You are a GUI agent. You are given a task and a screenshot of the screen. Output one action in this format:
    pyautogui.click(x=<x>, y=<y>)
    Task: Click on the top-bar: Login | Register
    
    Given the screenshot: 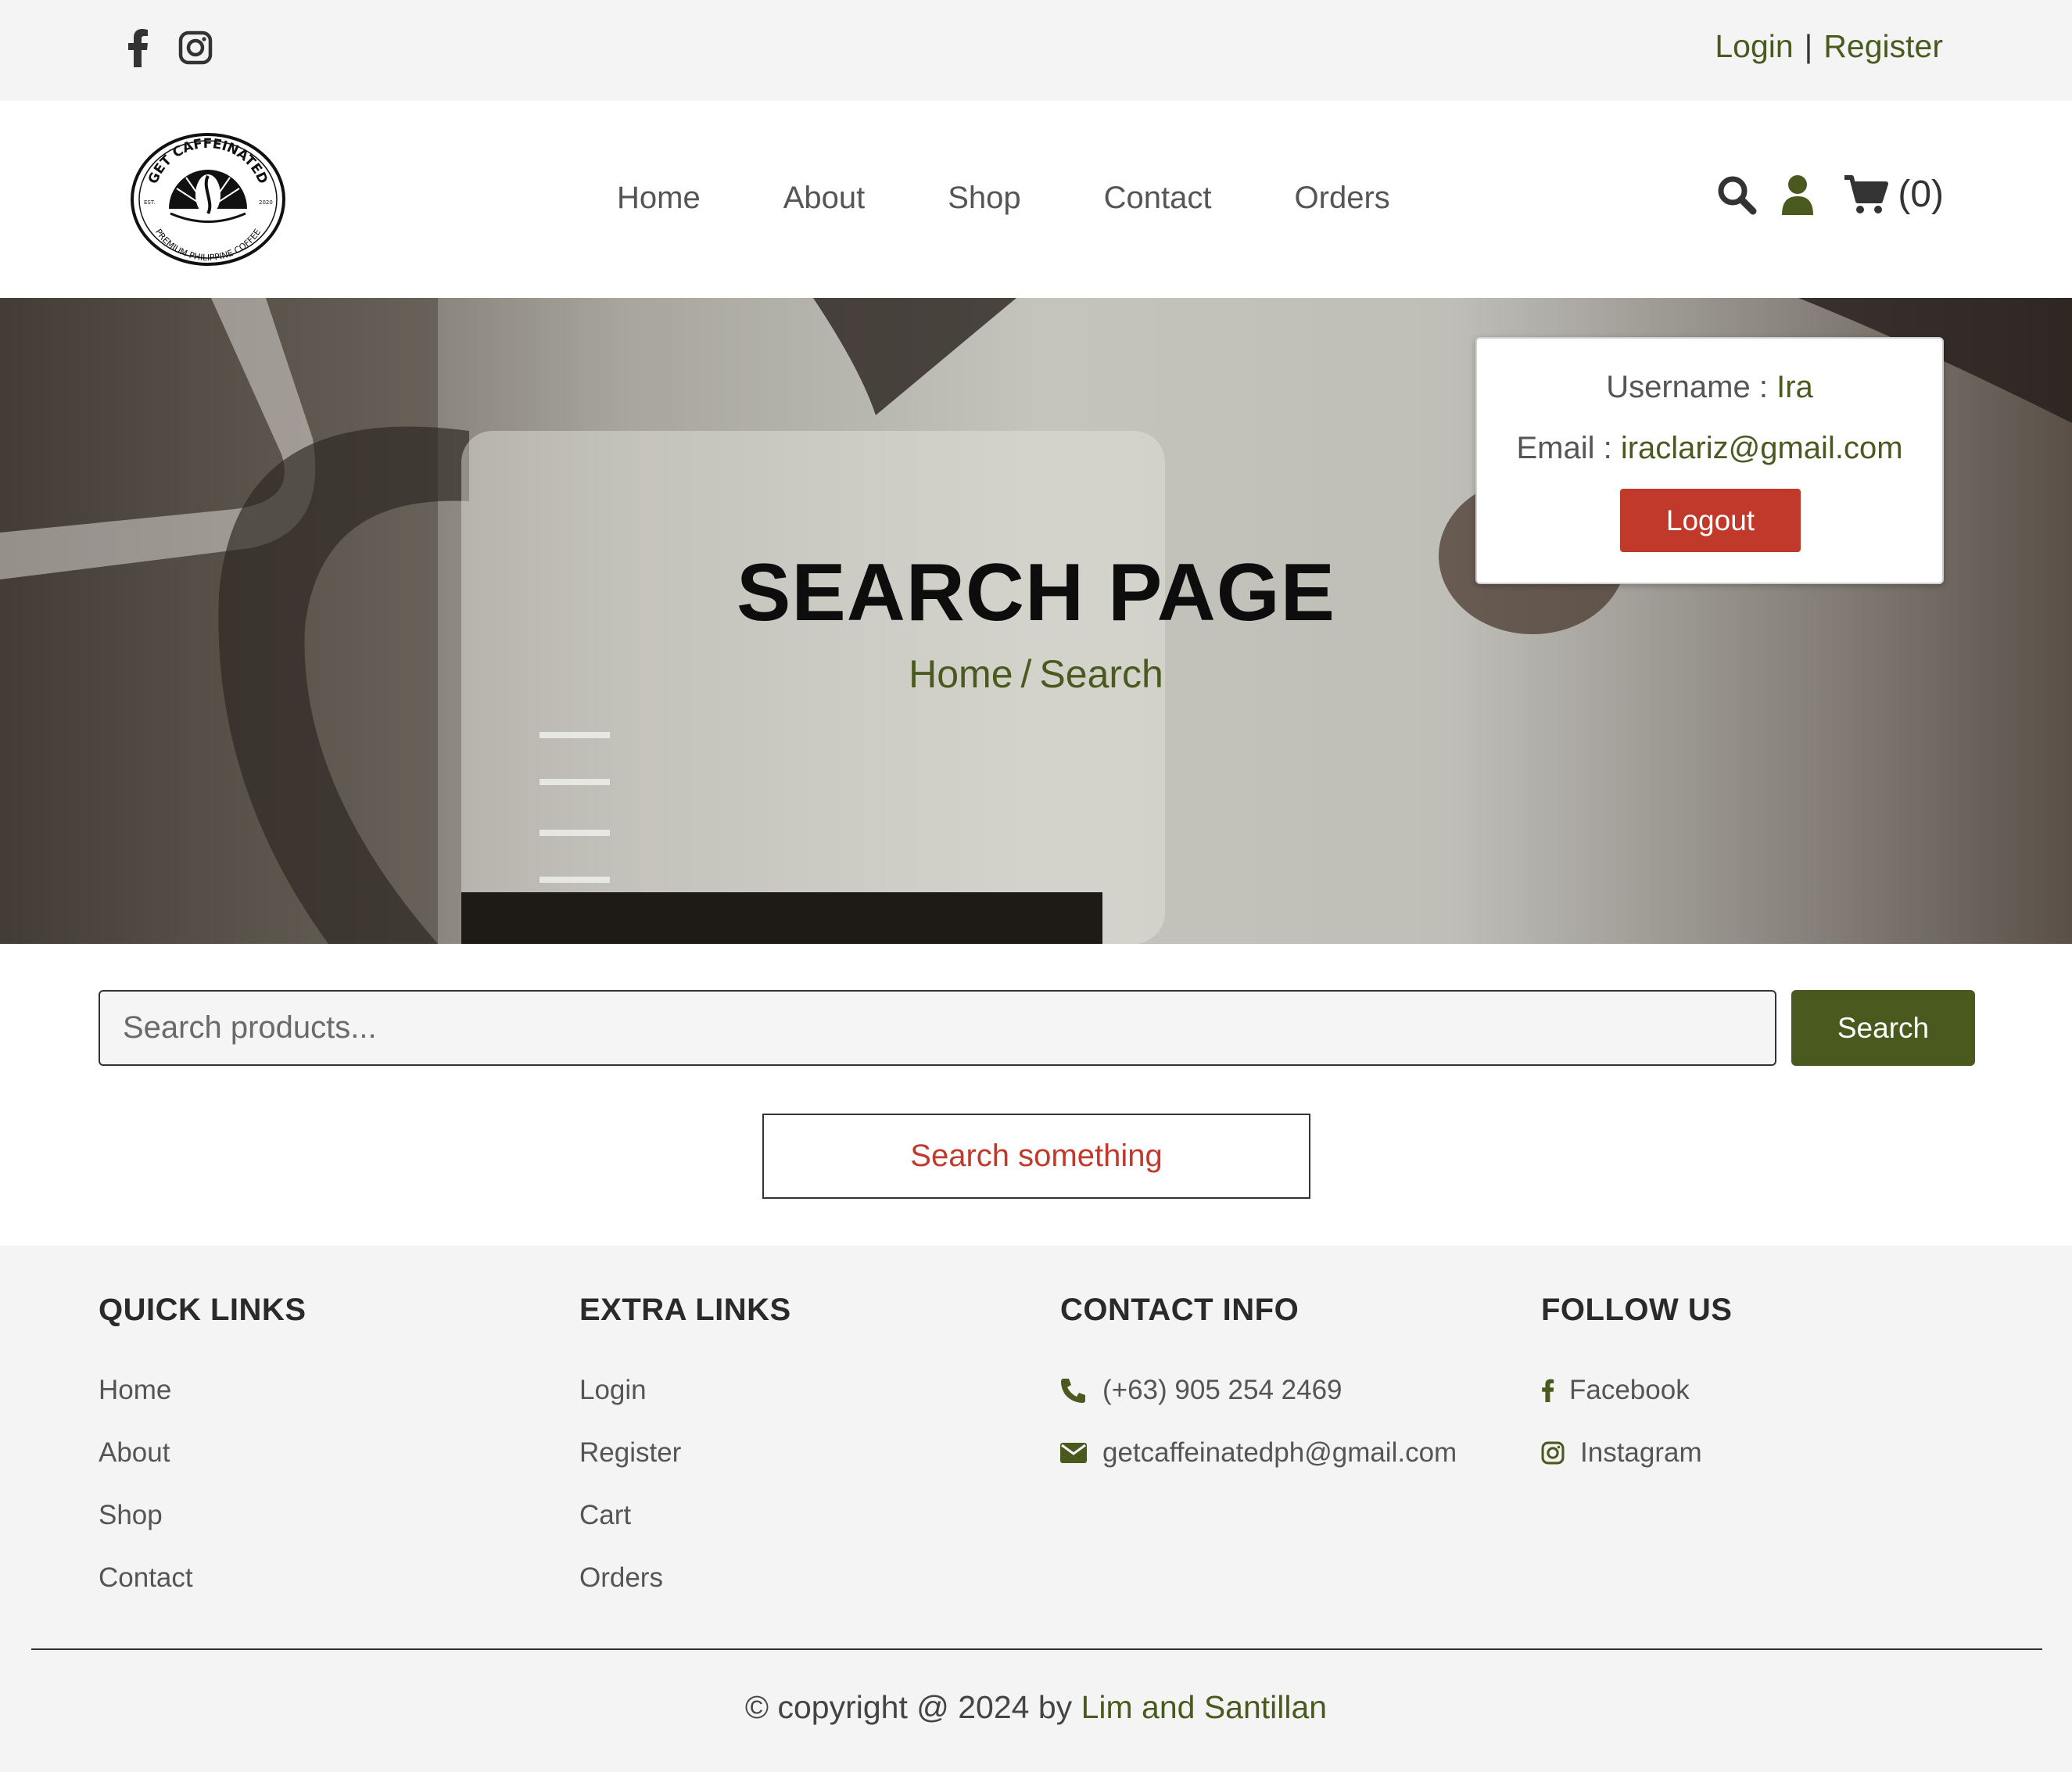 What is the action you would take?
    pyautogui.click(x=1036, y=50)
    